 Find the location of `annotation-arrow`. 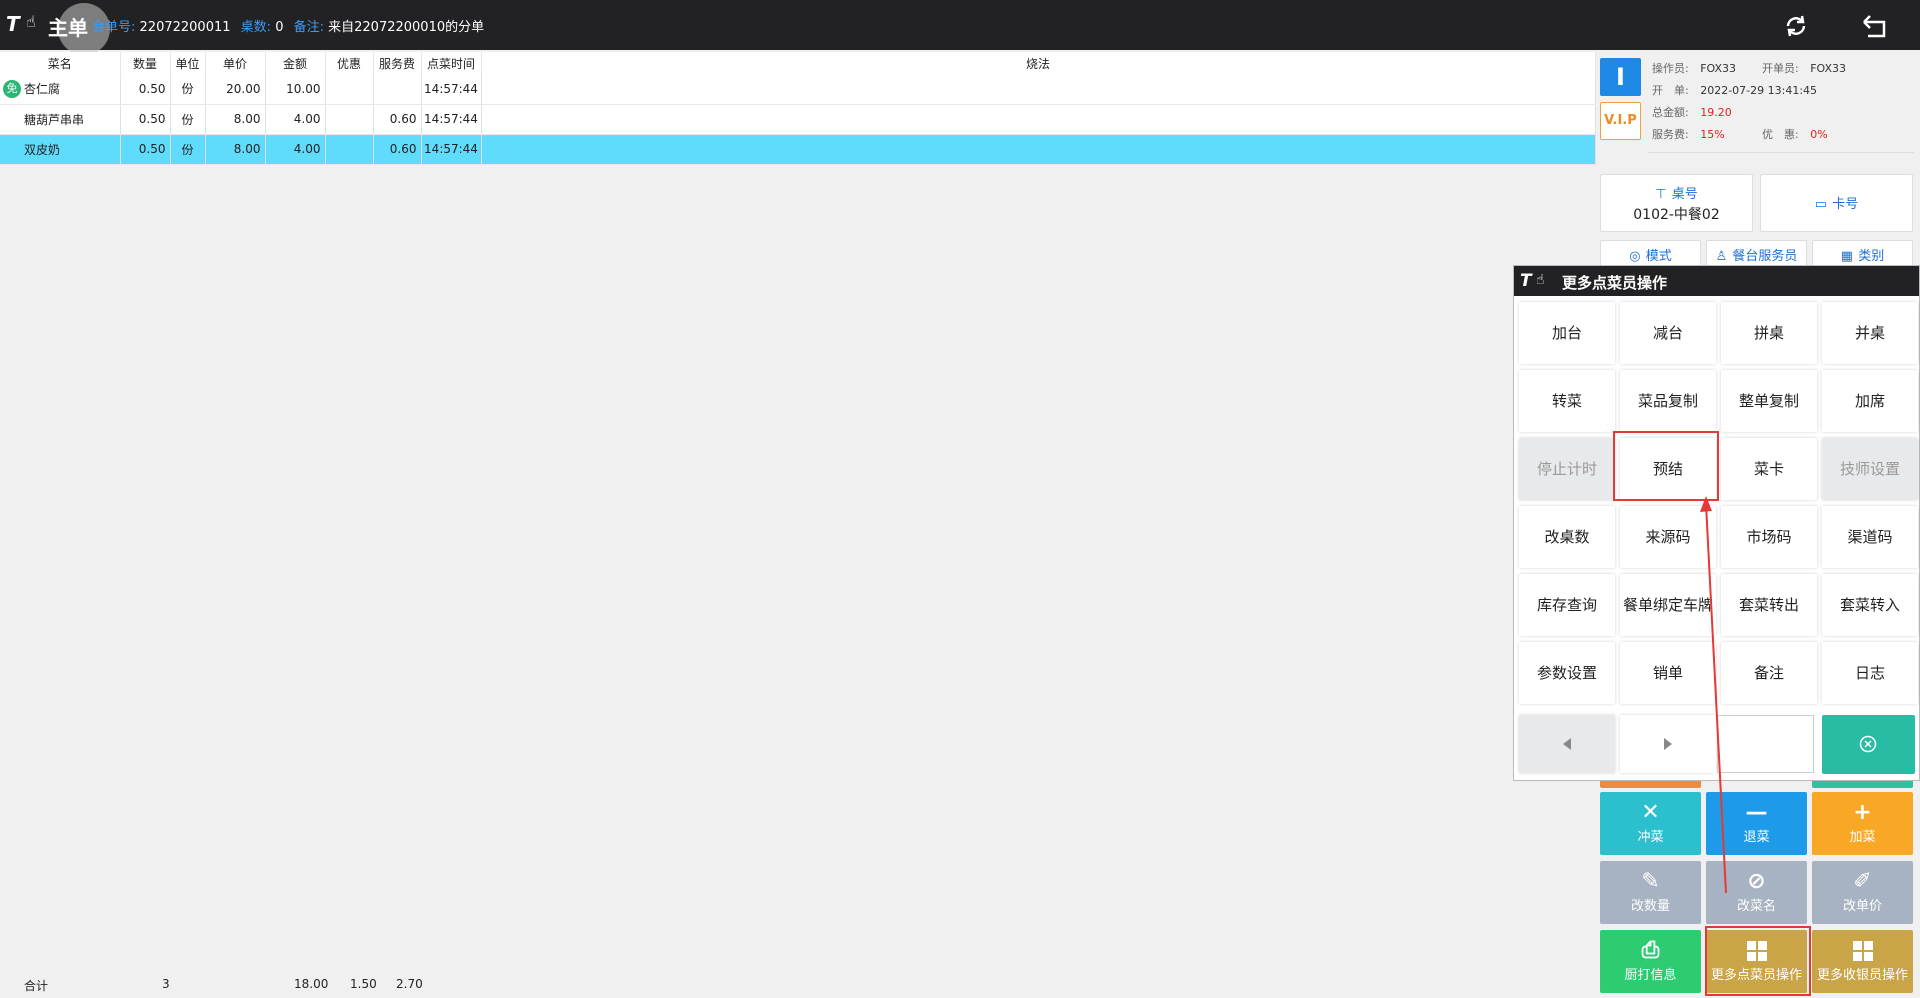

annotation-arrow is located at coordinates (1713, 695).